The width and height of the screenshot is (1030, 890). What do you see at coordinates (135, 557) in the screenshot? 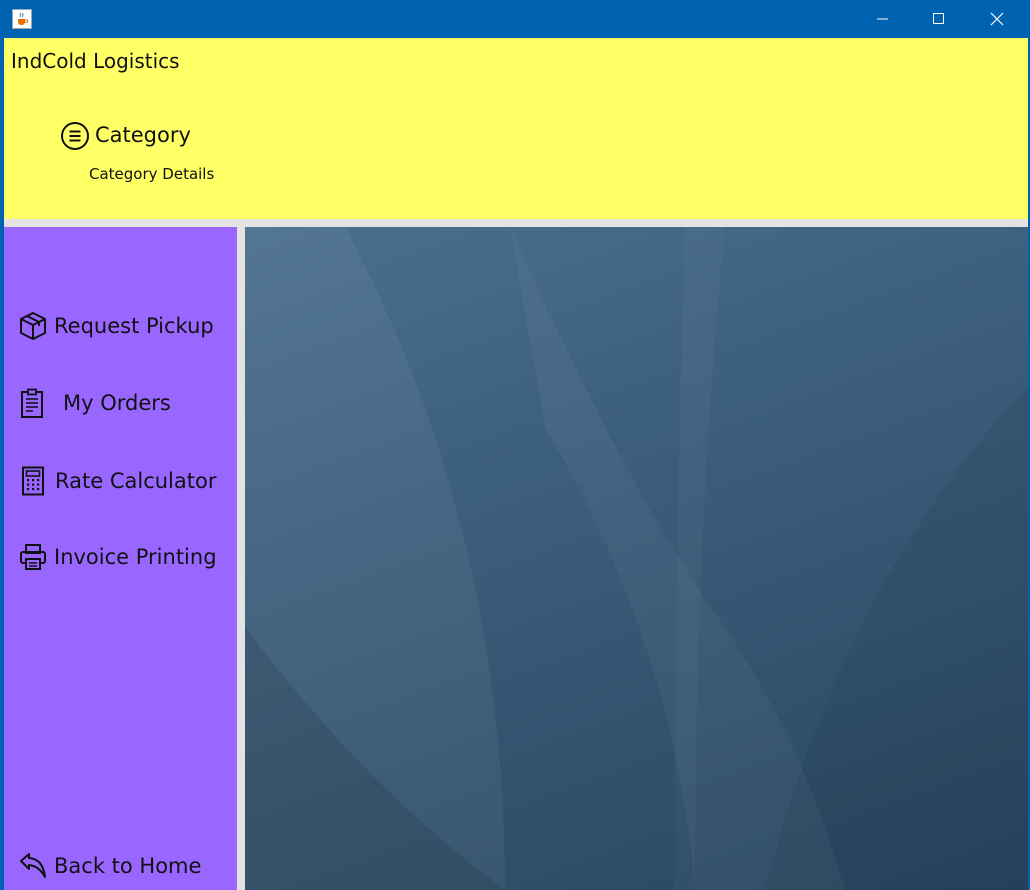
I see `sidebar-item-label: Invoice Printing` at bounding box center [135, 557].